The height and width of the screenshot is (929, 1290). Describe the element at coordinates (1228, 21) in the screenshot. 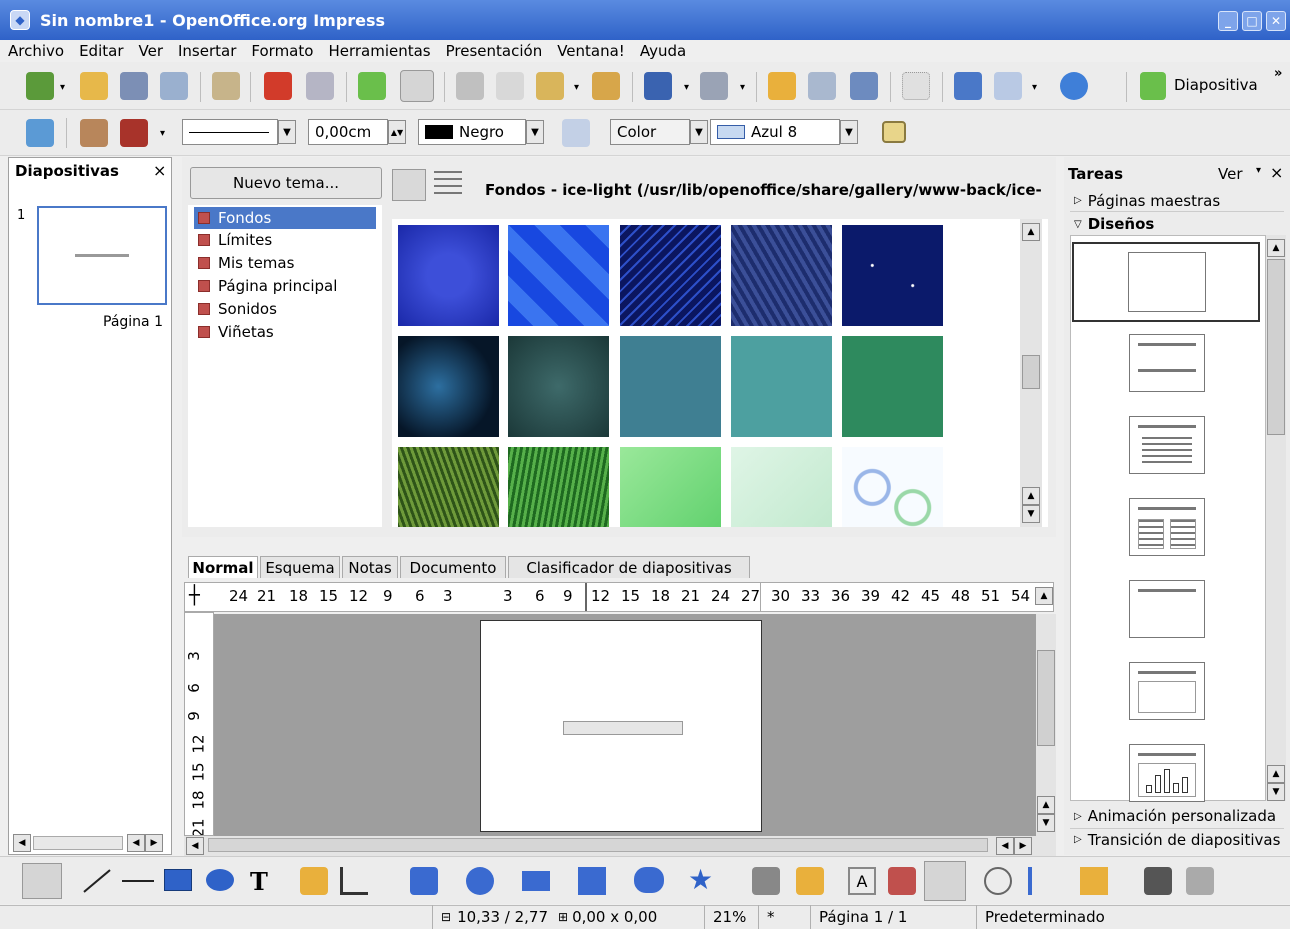

I see `minimize-button: _` at that location.